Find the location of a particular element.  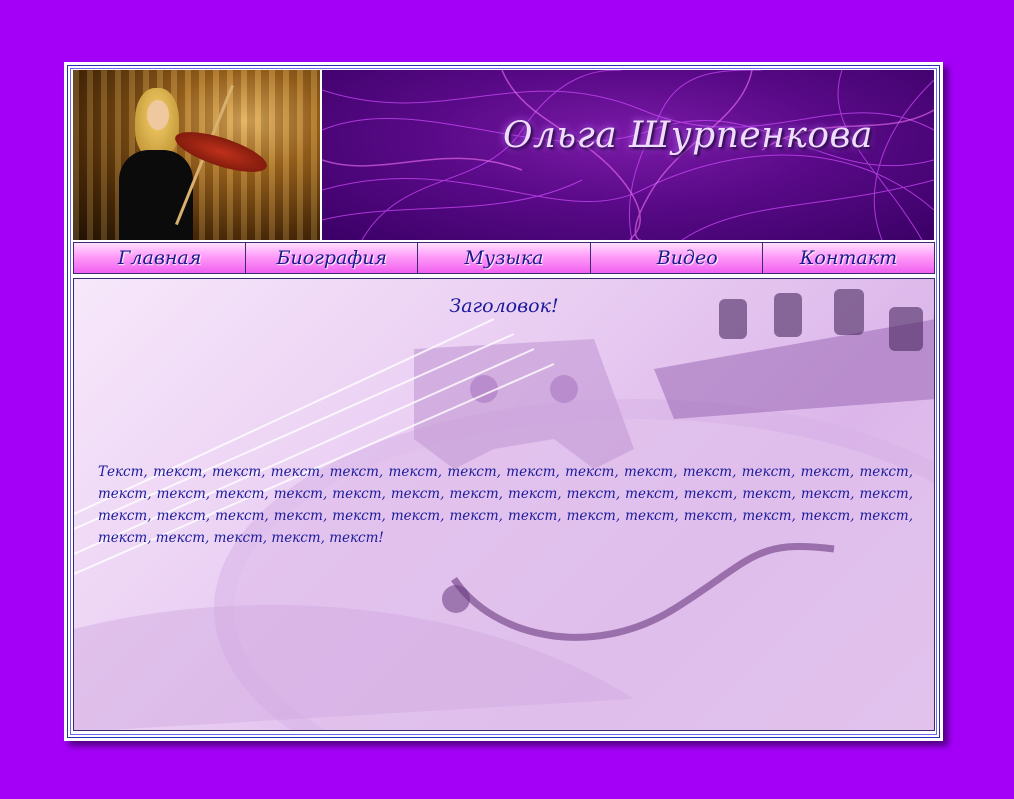

main-nav: Главная Биография Музыка Видео Контакт is located at coordinates (504, 258).